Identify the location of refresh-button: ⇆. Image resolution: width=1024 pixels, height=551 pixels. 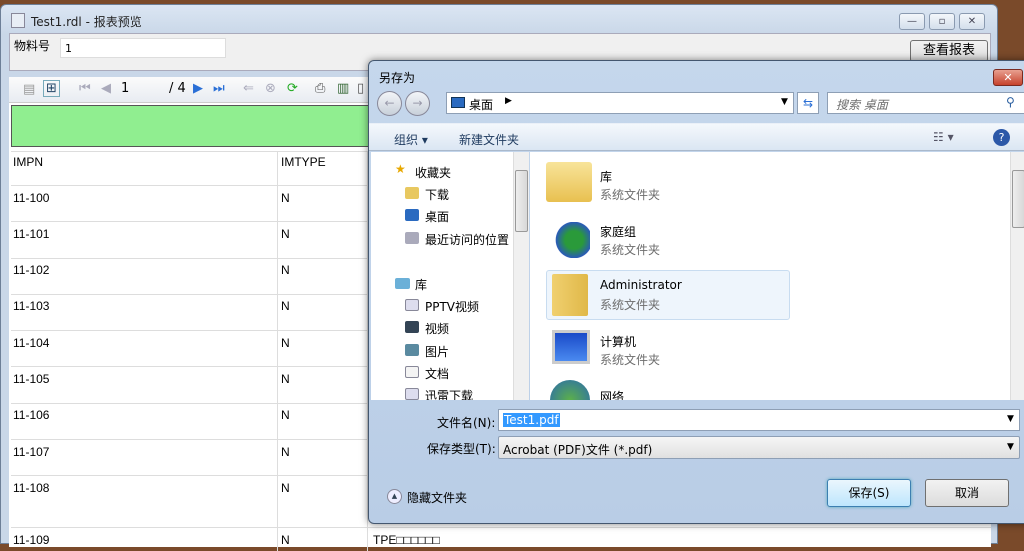
(808, 103).